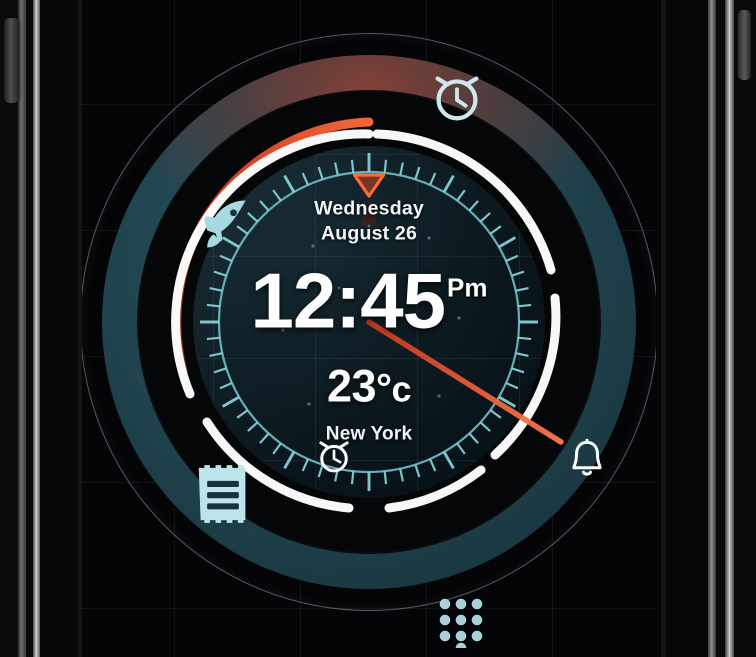 Image resolution: width=756 pixels, height=657 pixels. What do you see at coordinates (701, 328) in the screenshot?
I see `phone-right-bezel` at bounding box center [701, 328].